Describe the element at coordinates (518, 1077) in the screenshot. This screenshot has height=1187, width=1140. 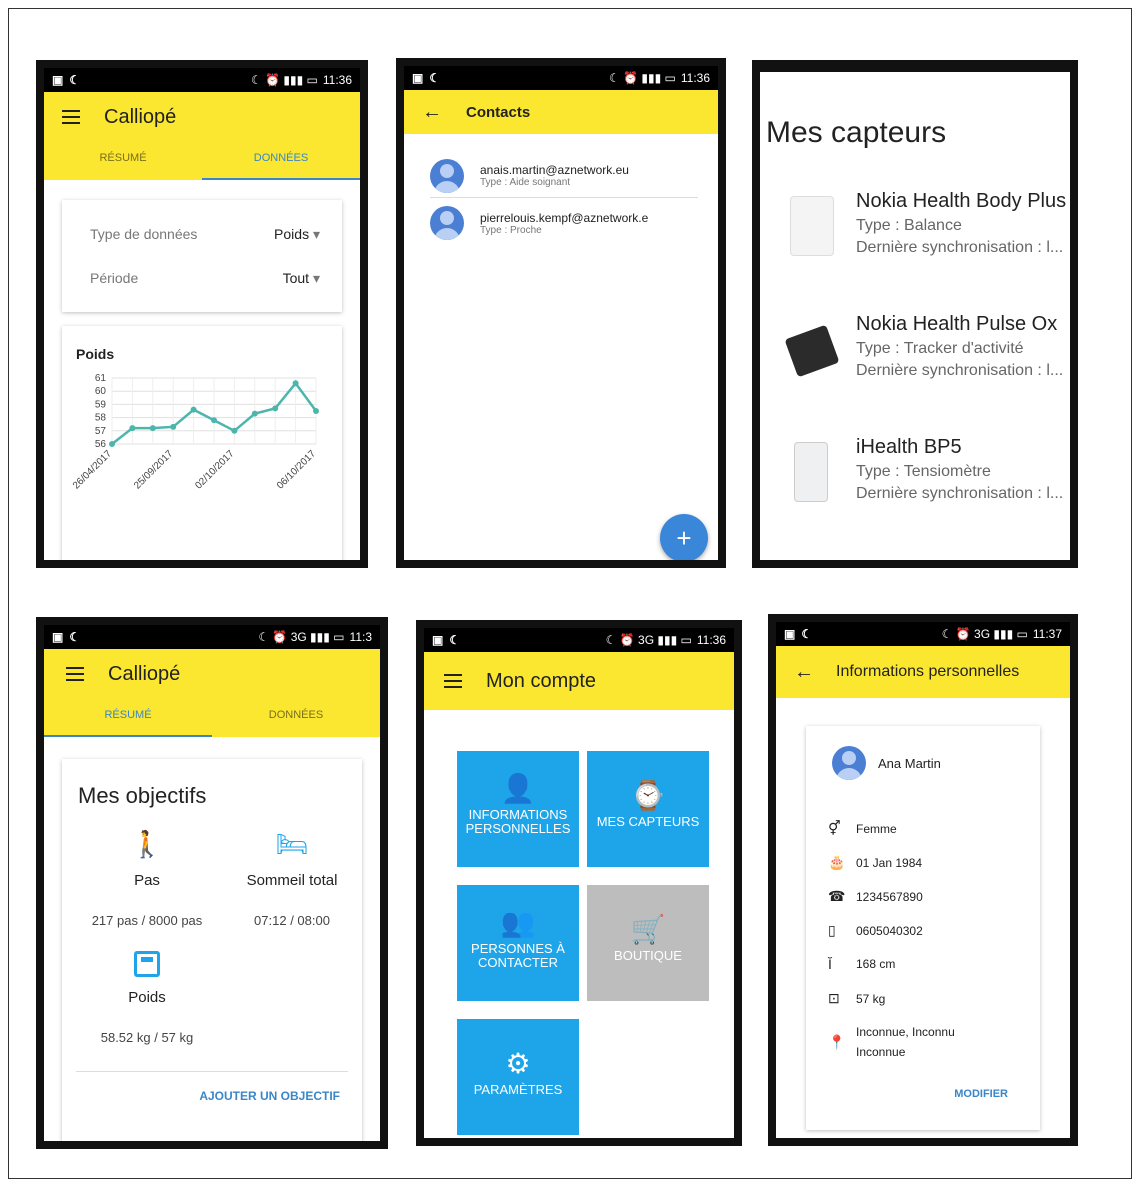
I see `tile-parametres: ⚙ PARAMÈTRES` at that location.